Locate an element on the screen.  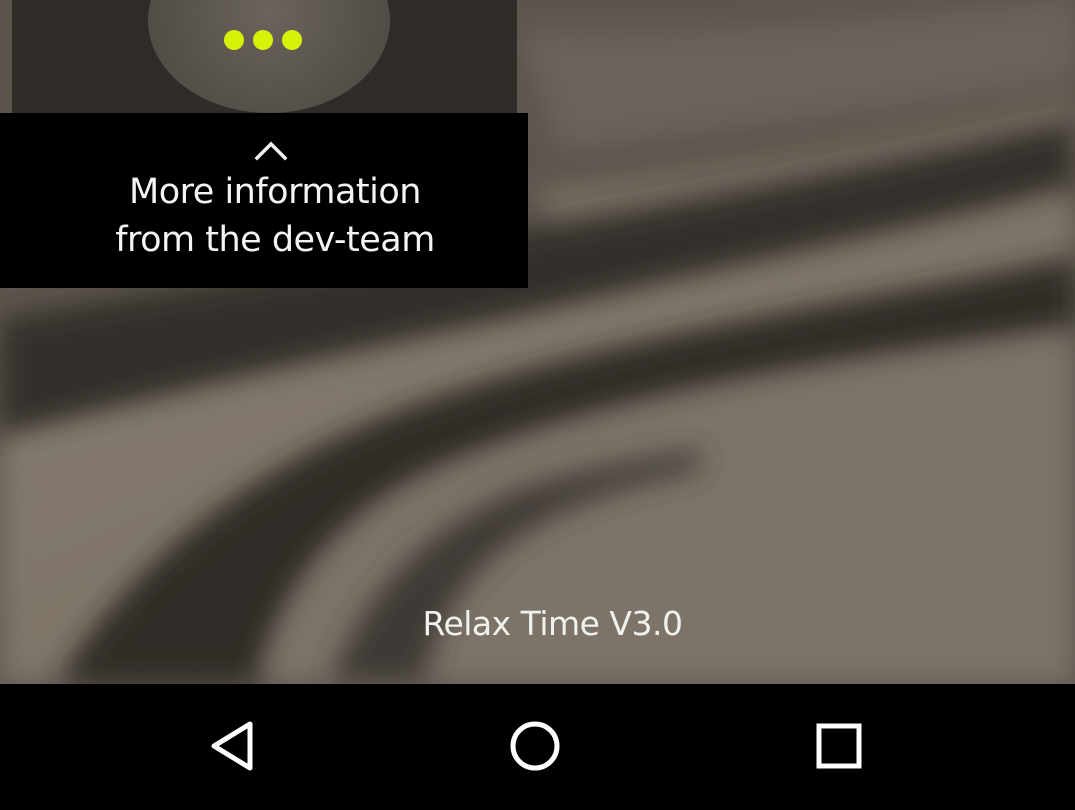
chevron-up-icon is located at coordinates (271, 151).